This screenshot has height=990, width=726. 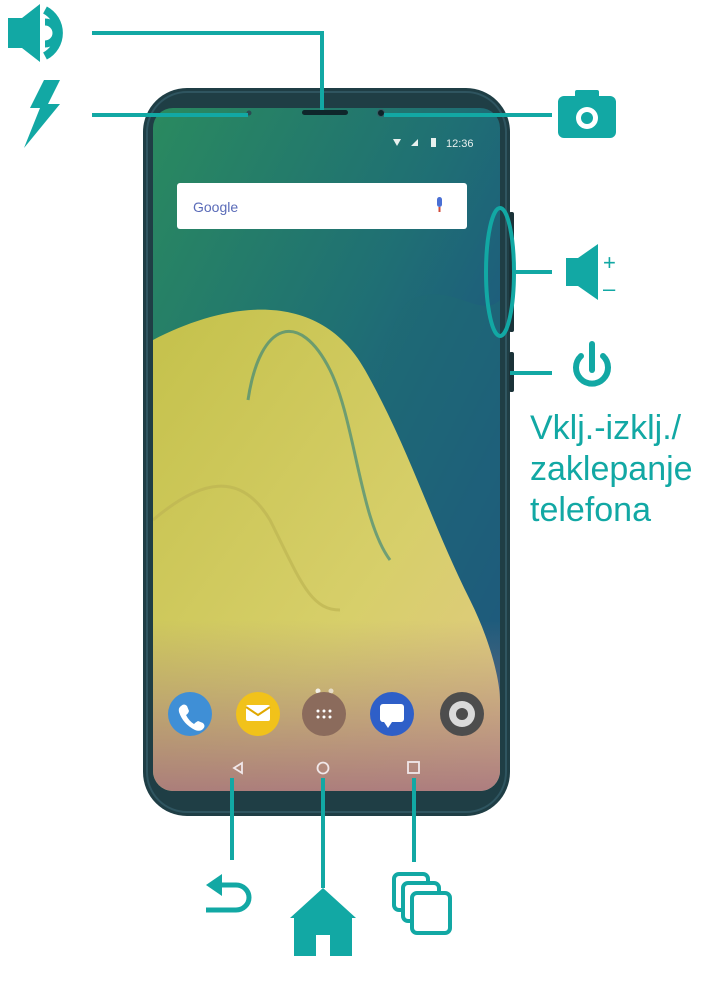 I want to click on power-label-line-2: zaklepanje, so click(x=611, y=469).